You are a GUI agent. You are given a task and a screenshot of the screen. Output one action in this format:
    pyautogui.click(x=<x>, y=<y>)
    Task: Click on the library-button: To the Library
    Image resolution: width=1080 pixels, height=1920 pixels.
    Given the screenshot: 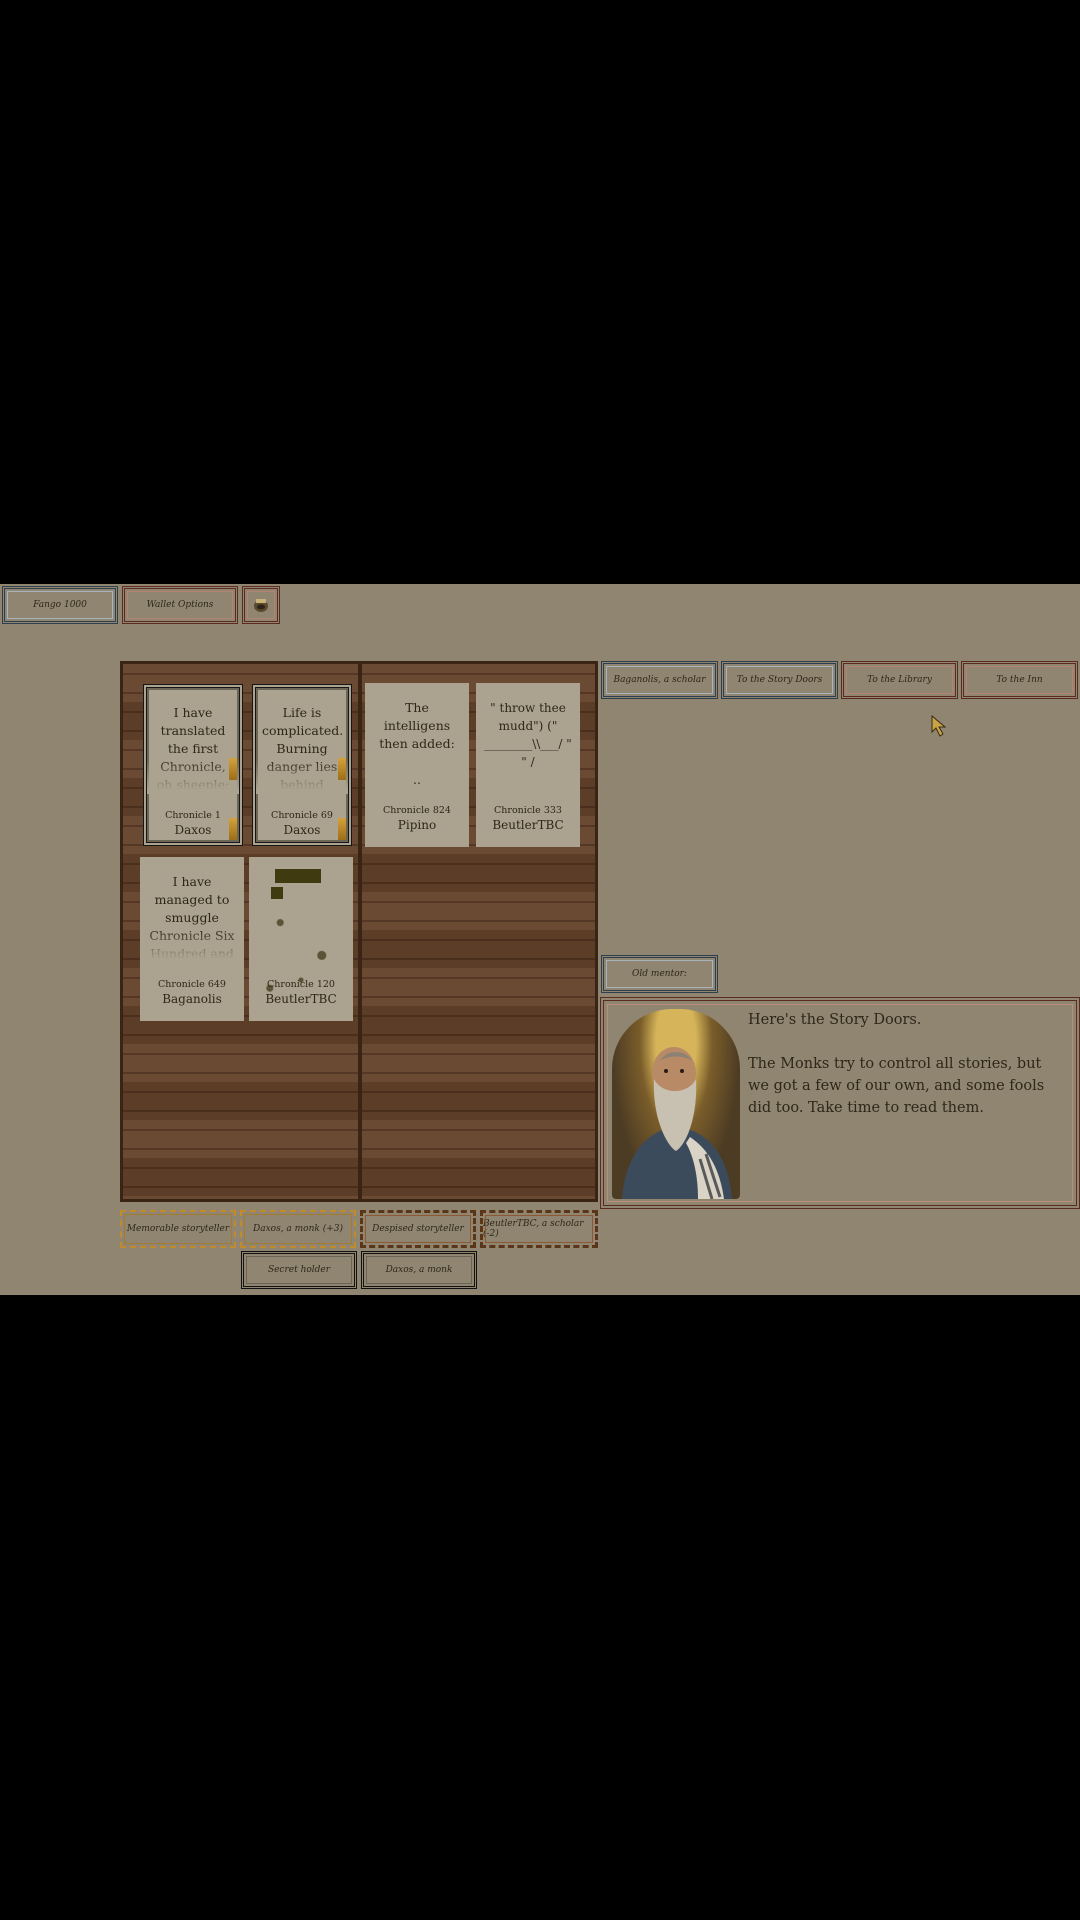 What is the action you would take?
    pyautogui.click(x=899, y=680)
    